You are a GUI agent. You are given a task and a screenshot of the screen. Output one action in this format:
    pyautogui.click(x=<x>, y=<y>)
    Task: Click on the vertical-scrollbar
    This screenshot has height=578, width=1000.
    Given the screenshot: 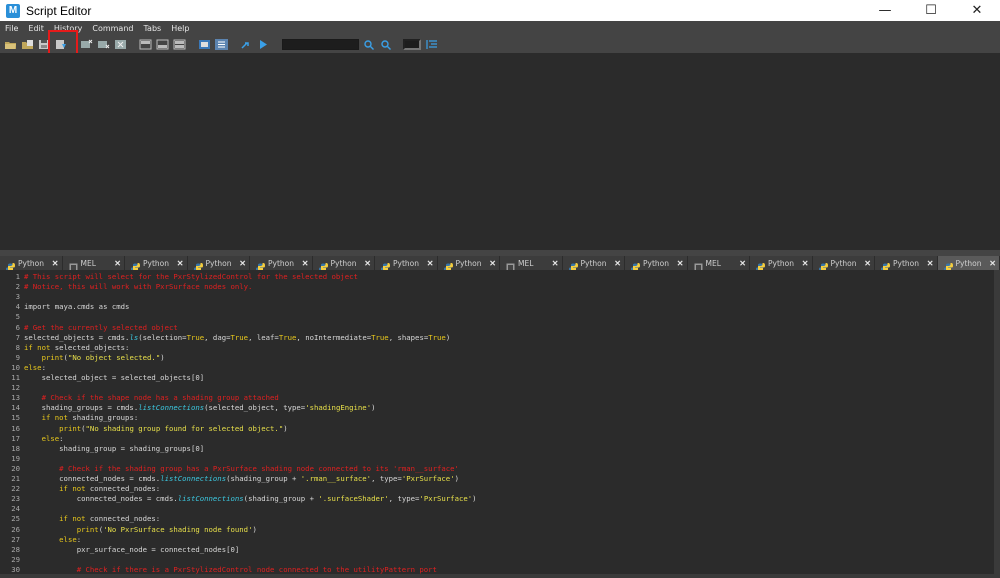 What is the action you would take?
    pyautogui.click(x=997, y=422)
    